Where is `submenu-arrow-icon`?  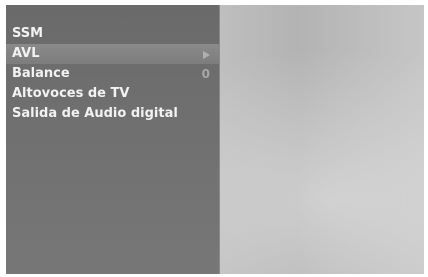 submenu-arrow-icon is located at coordinates (206, 55).